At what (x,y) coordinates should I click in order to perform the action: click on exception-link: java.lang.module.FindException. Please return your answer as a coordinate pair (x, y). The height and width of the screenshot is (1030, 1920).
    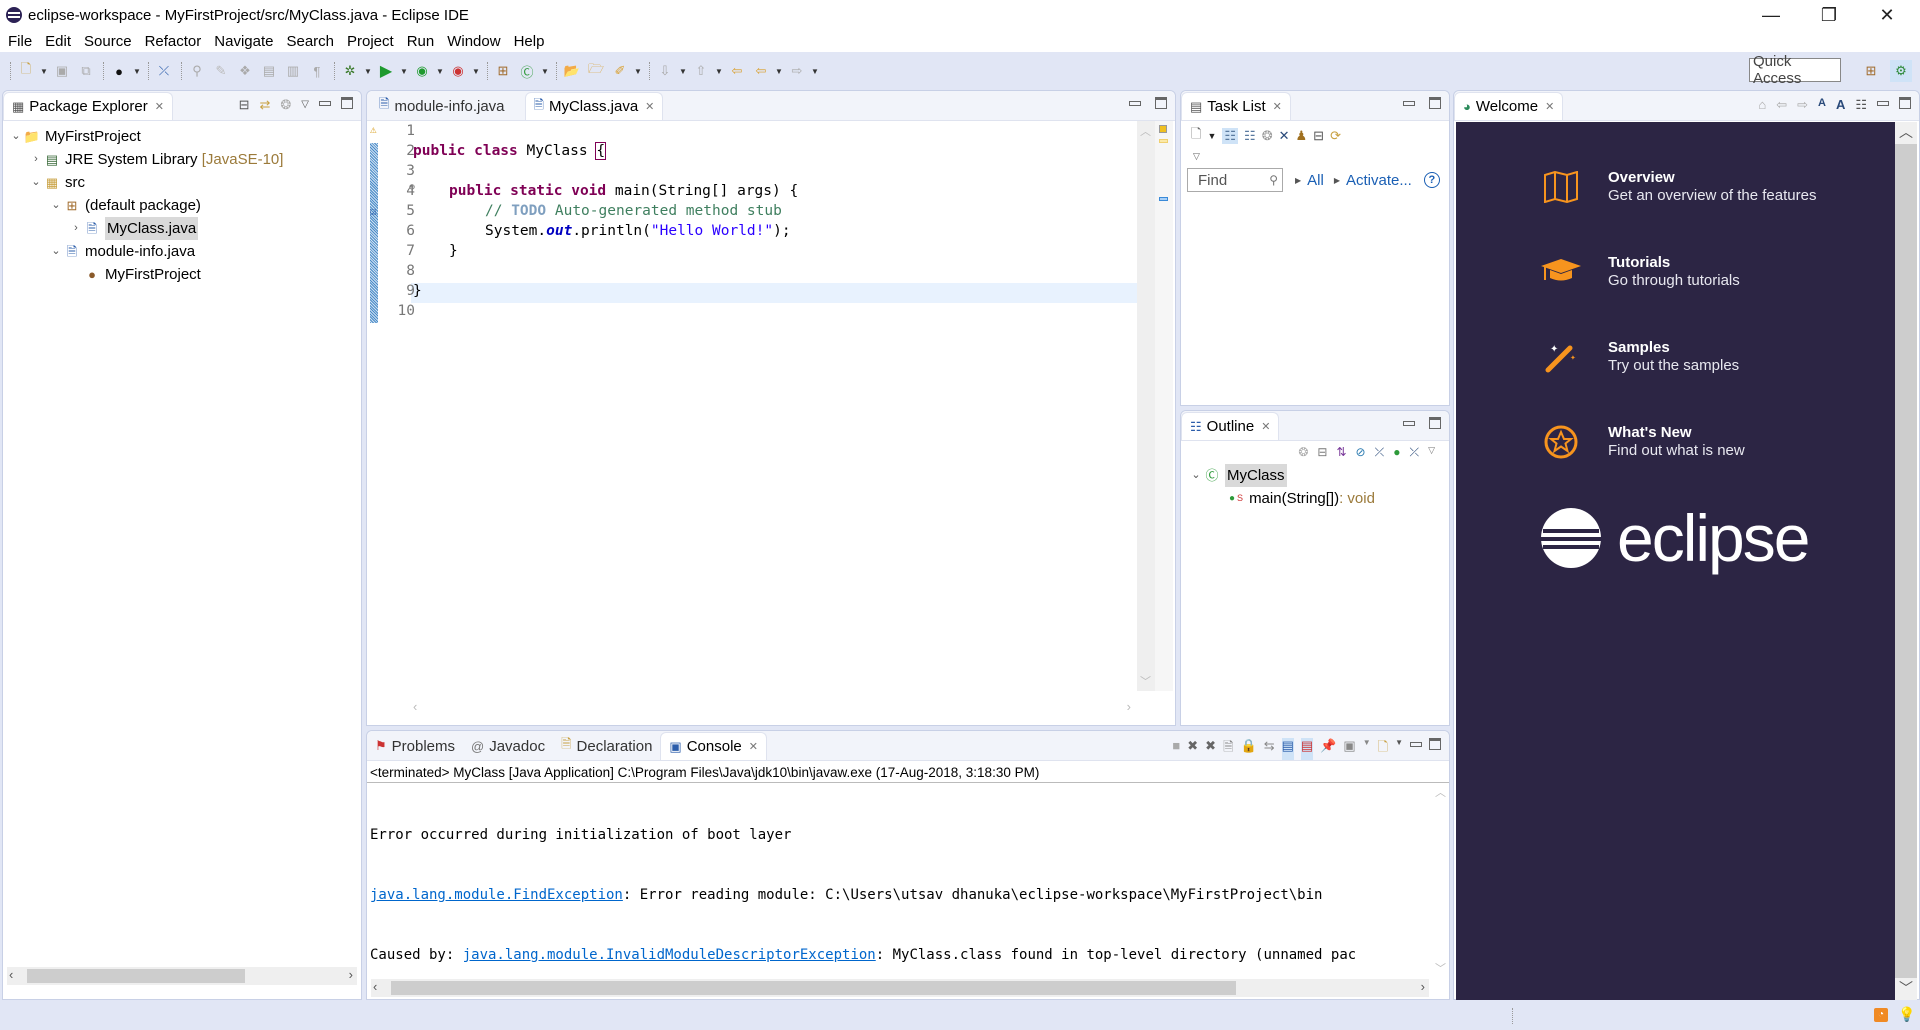
    Looking at the image, I should click on (496, 895).